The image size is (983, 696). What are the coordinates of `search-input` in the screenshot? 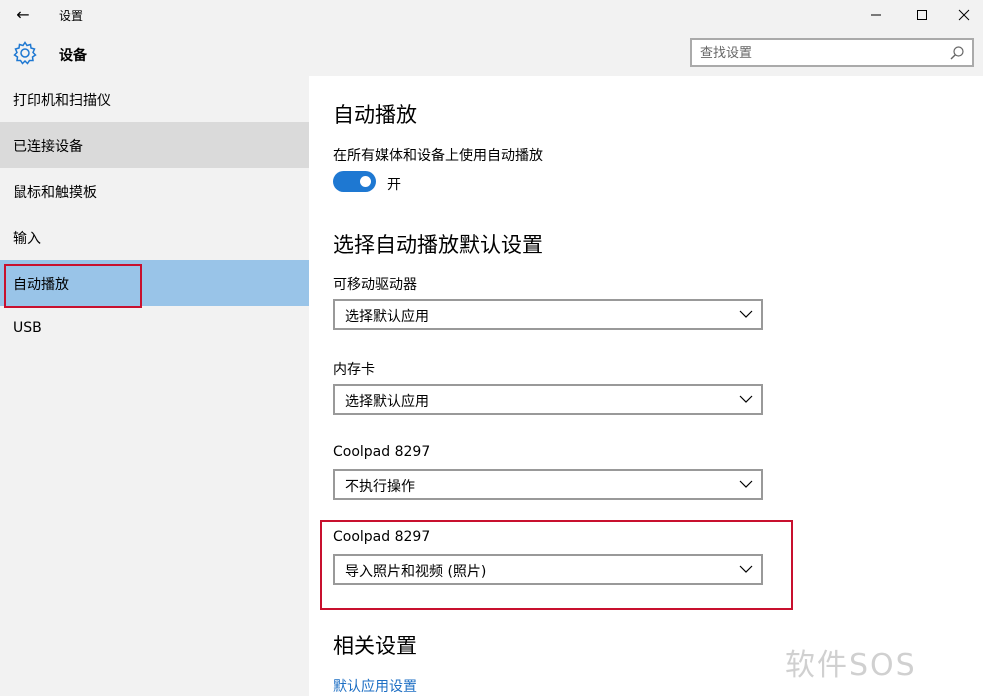 It's located at (820, 53).